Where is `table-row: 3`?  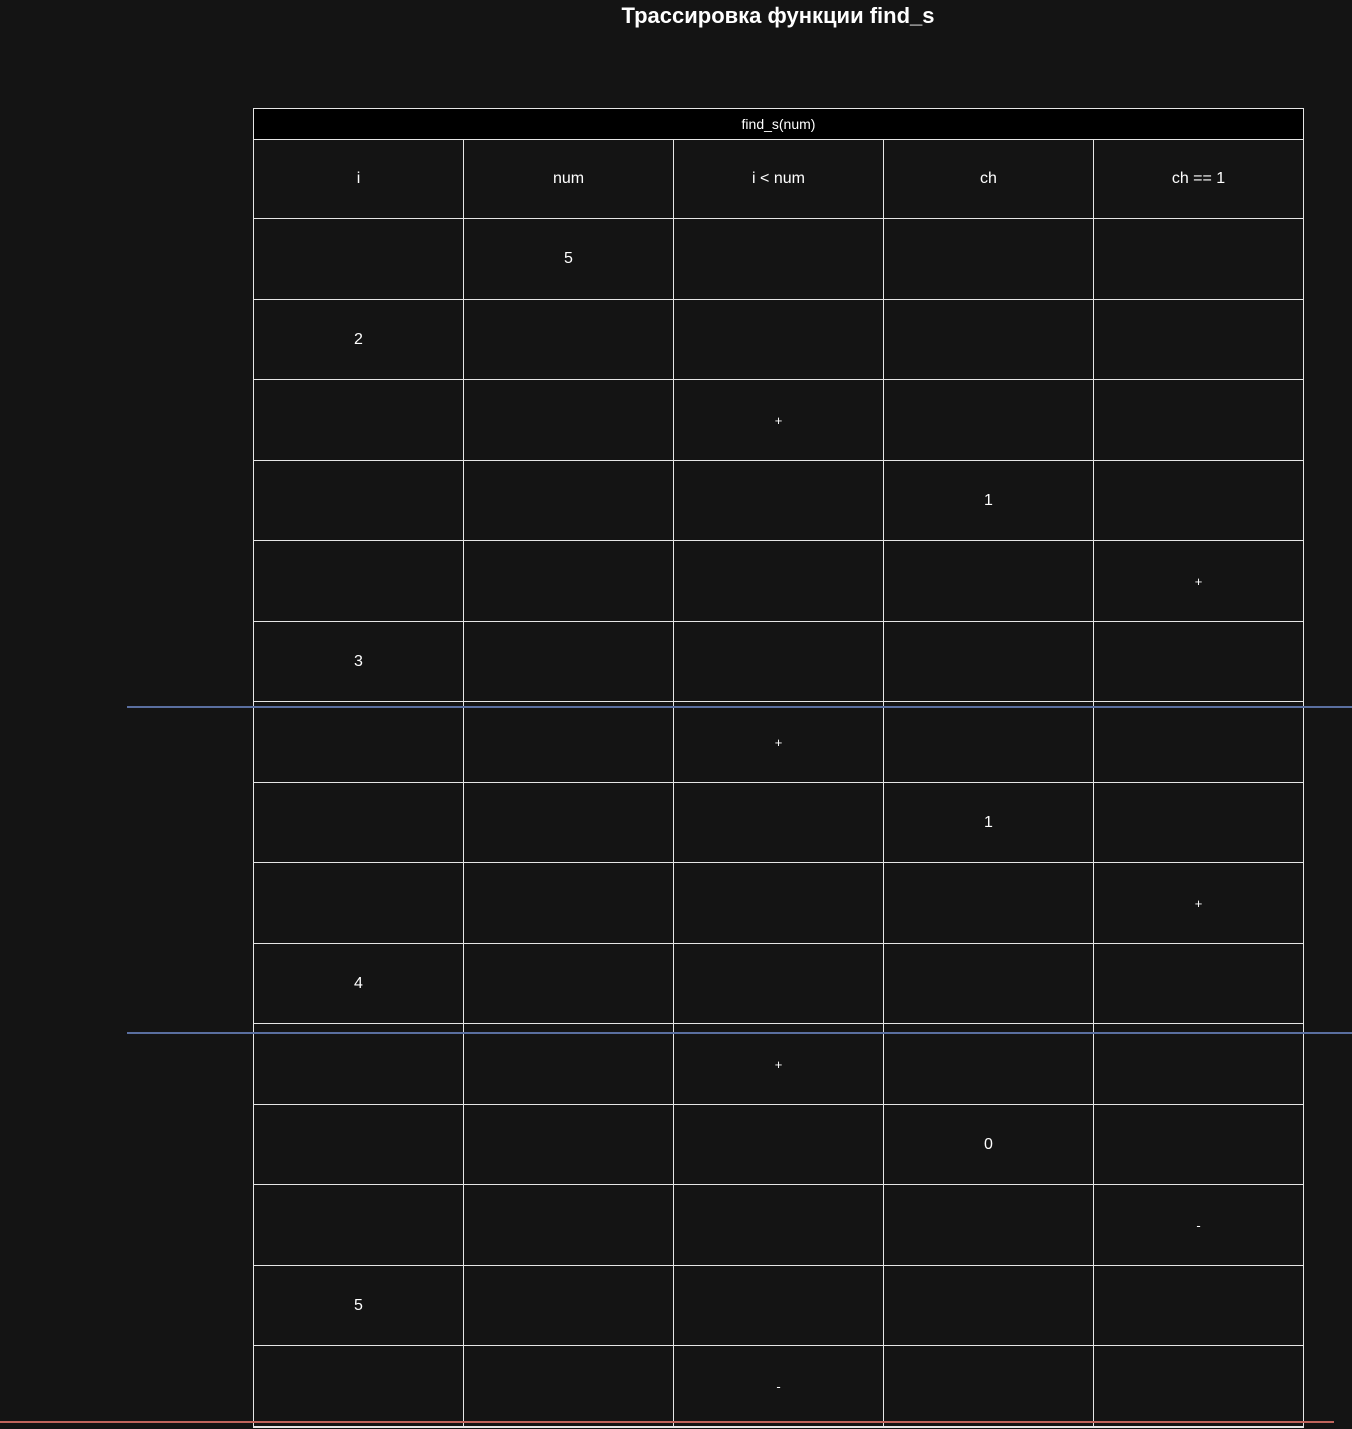
table-row: 3 is located at coordinates (778, 662).